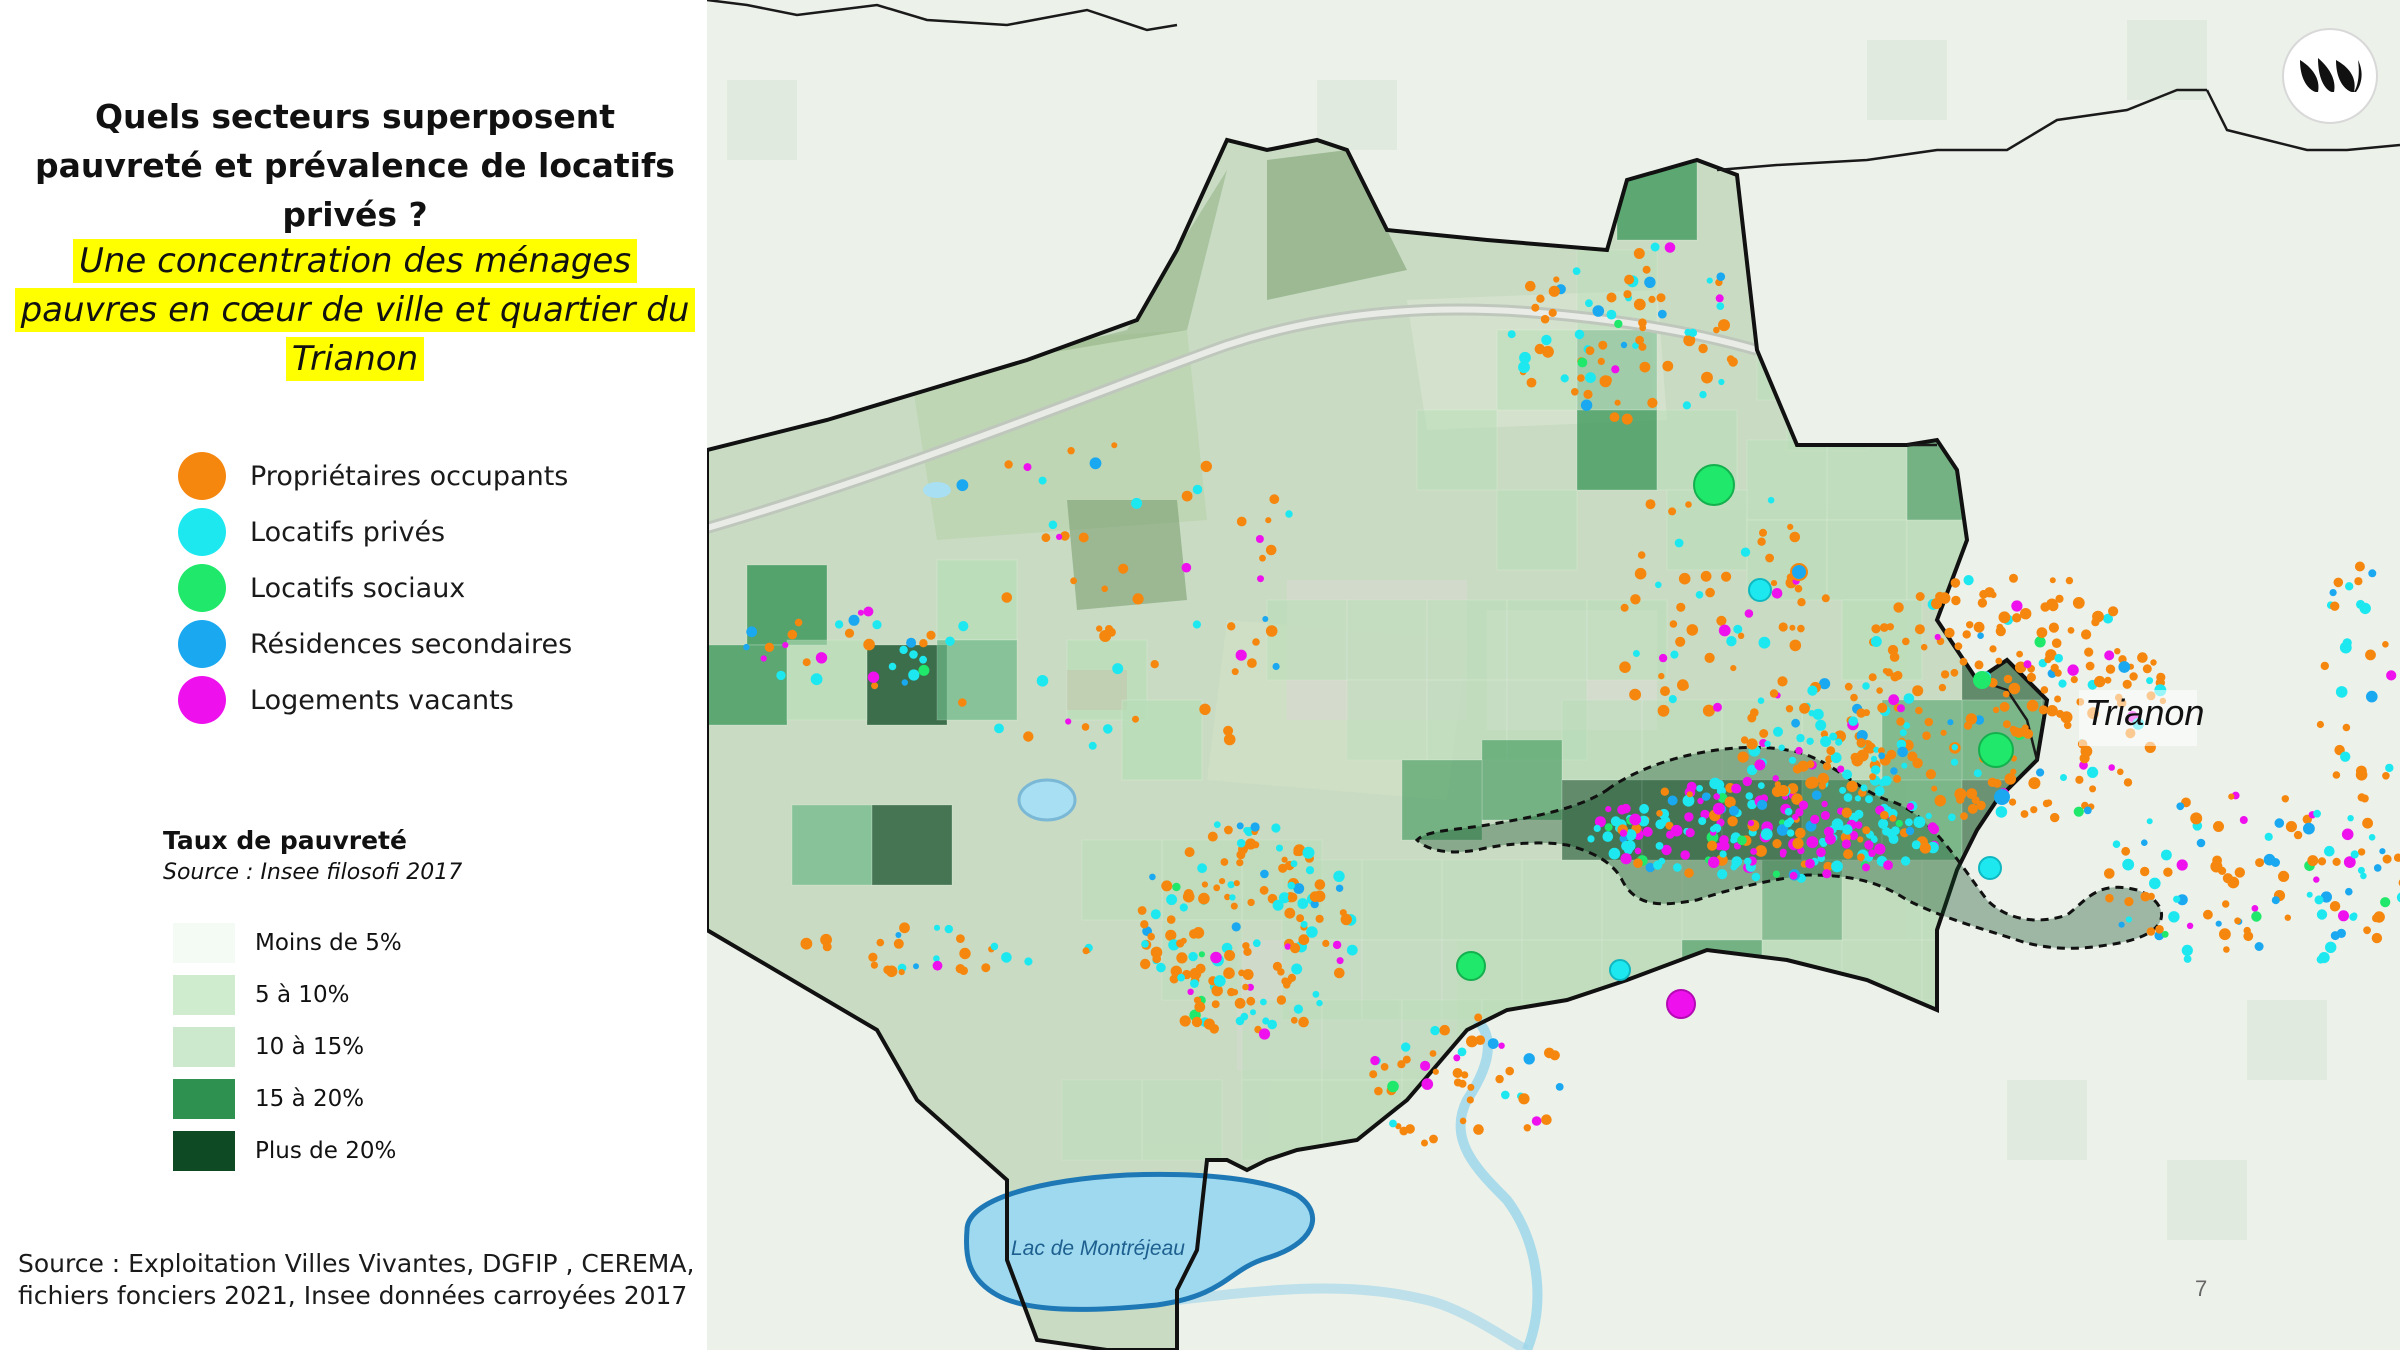  I want to click on scale-item-gt20: Plus de 20%, so click(284, 1151).